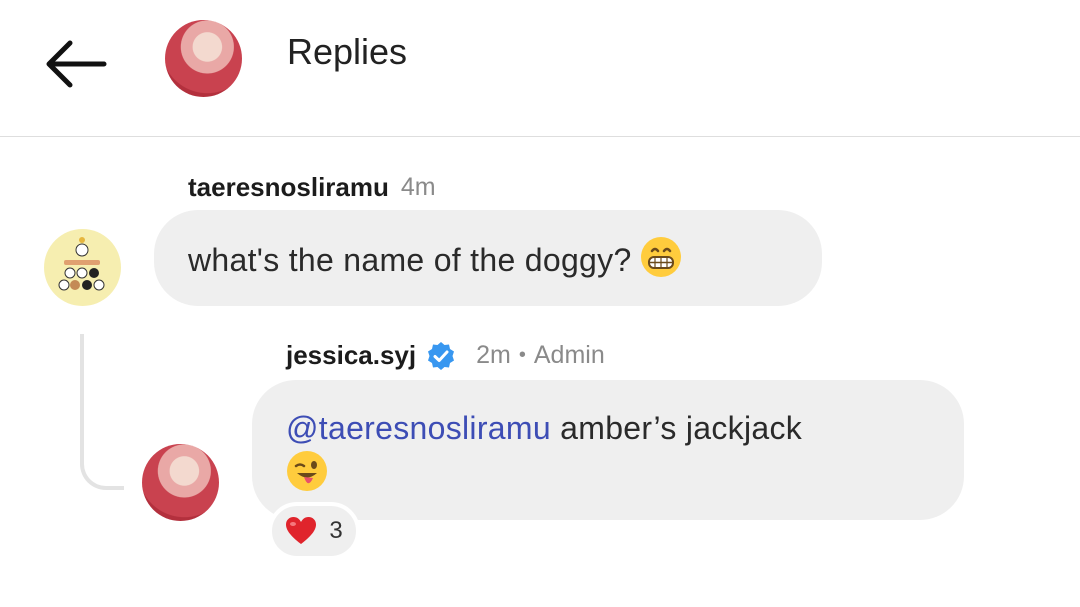 Image resolution: width=1080 pixels, height=607 pixels. What do you see at coordinates (102, 412) in the screenshot?
I see `thread-connector` at bounding box center [102, 412].